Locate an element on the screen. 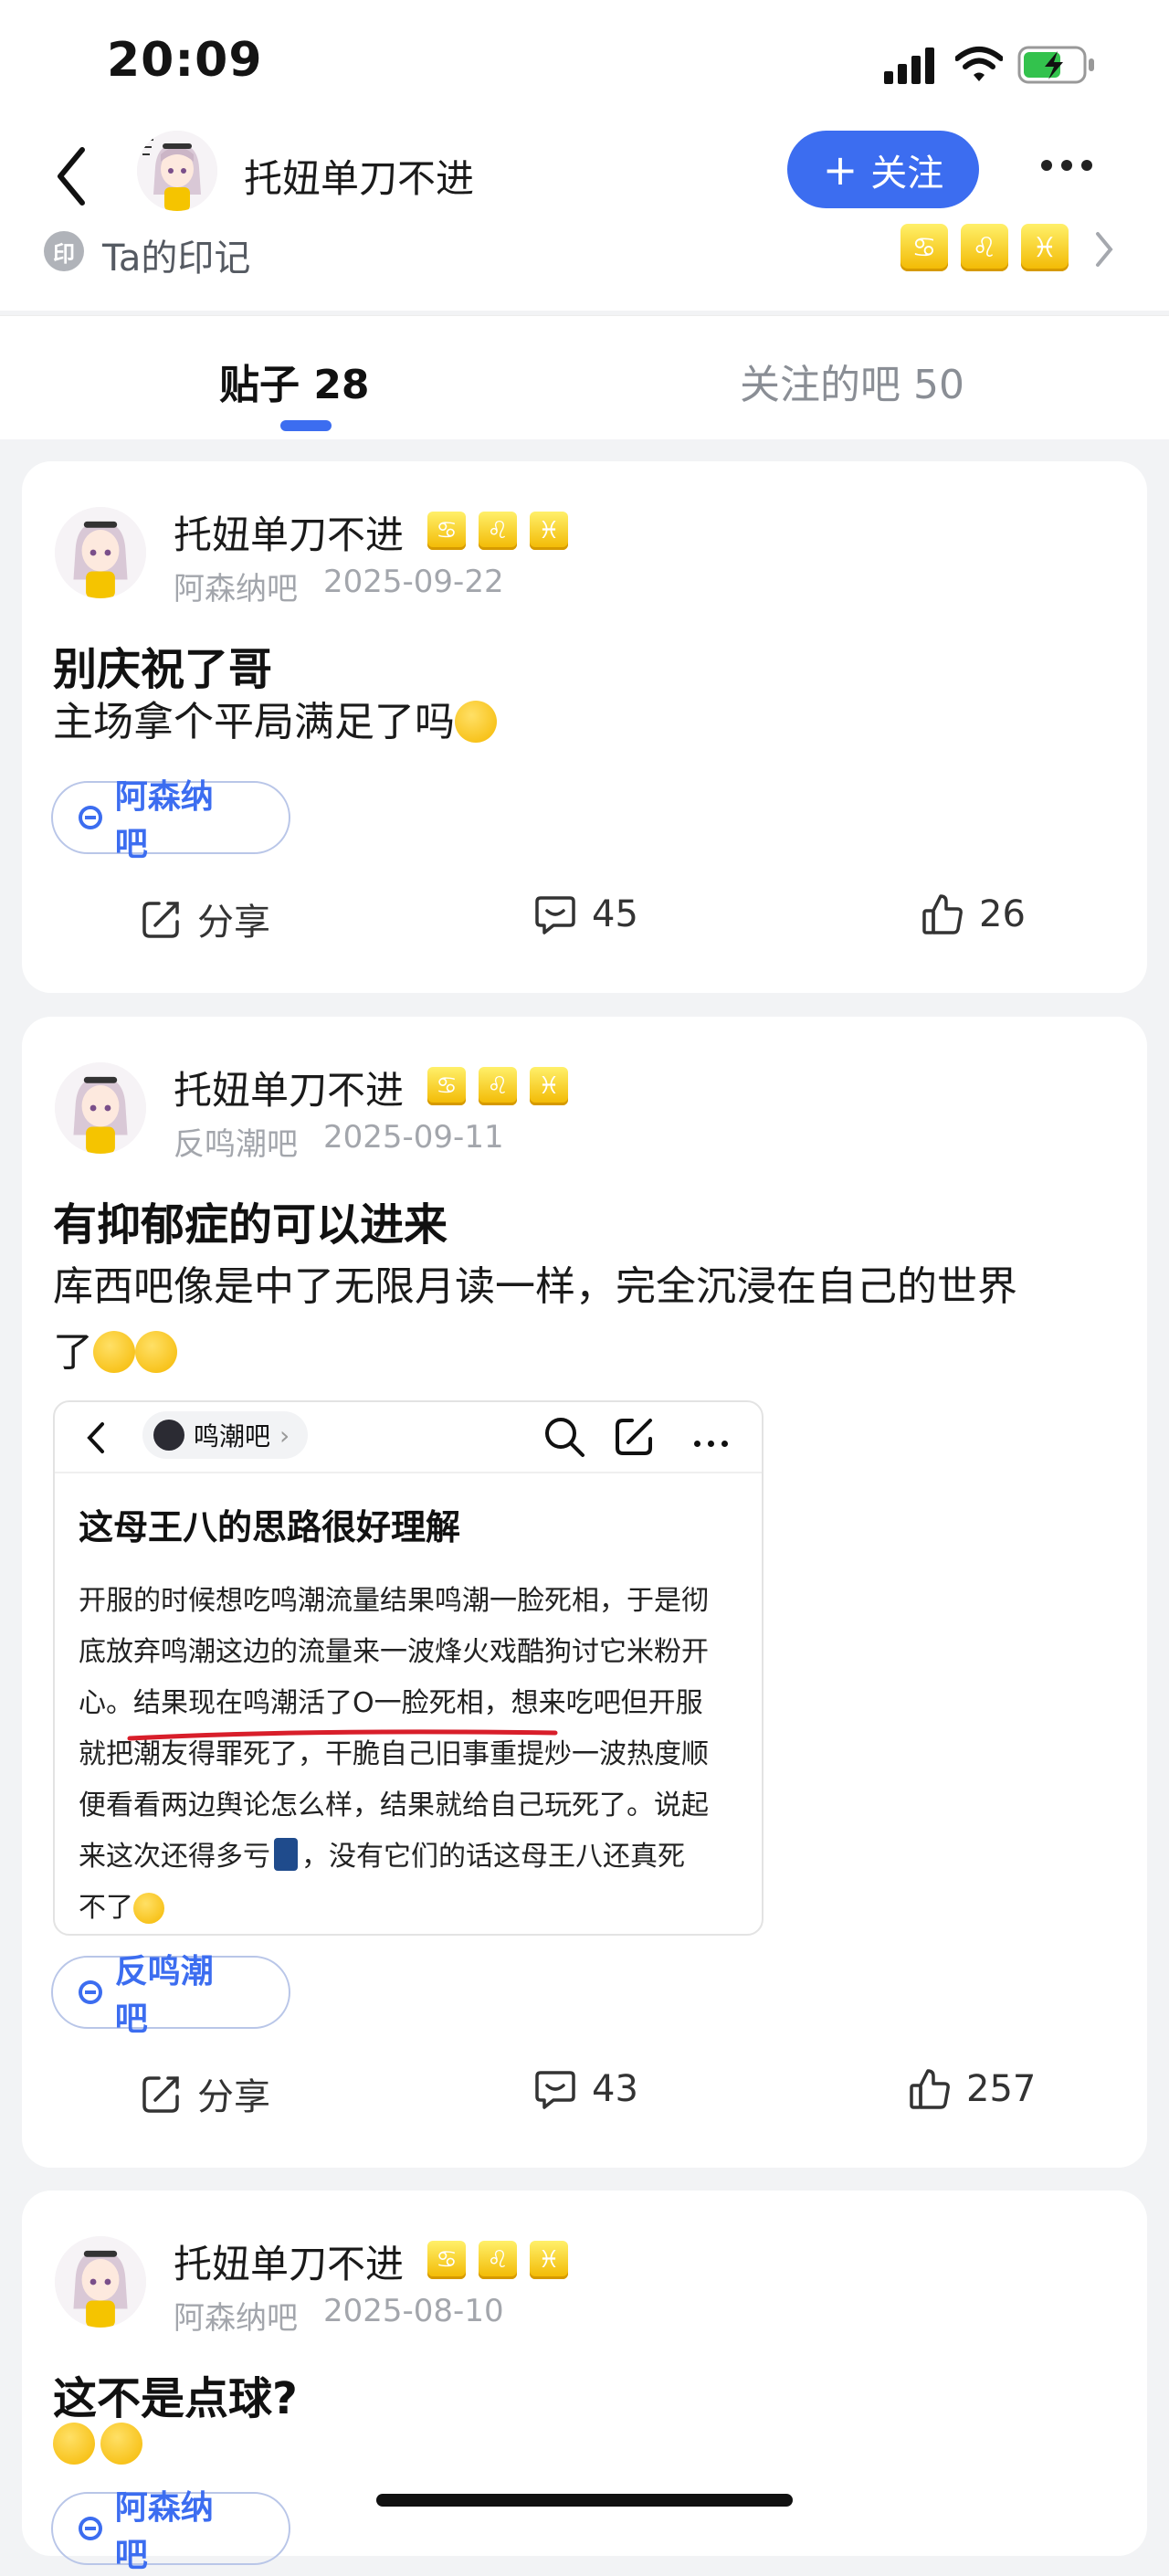  status-bar: 20:09 is located at coordinates (584, 64).